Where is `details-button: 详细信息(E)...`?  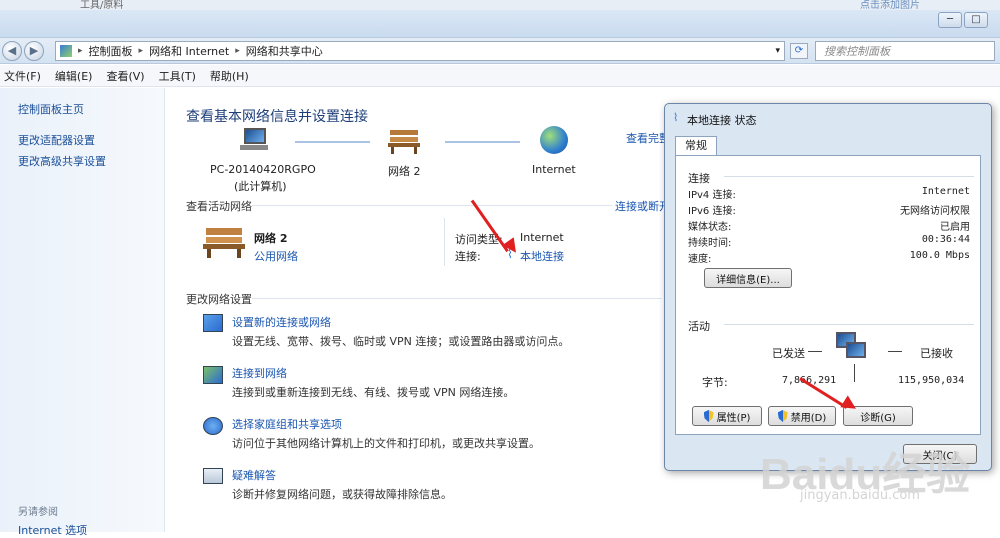
details-button: 详细信息(E)... is located at coordinates (748, 278).